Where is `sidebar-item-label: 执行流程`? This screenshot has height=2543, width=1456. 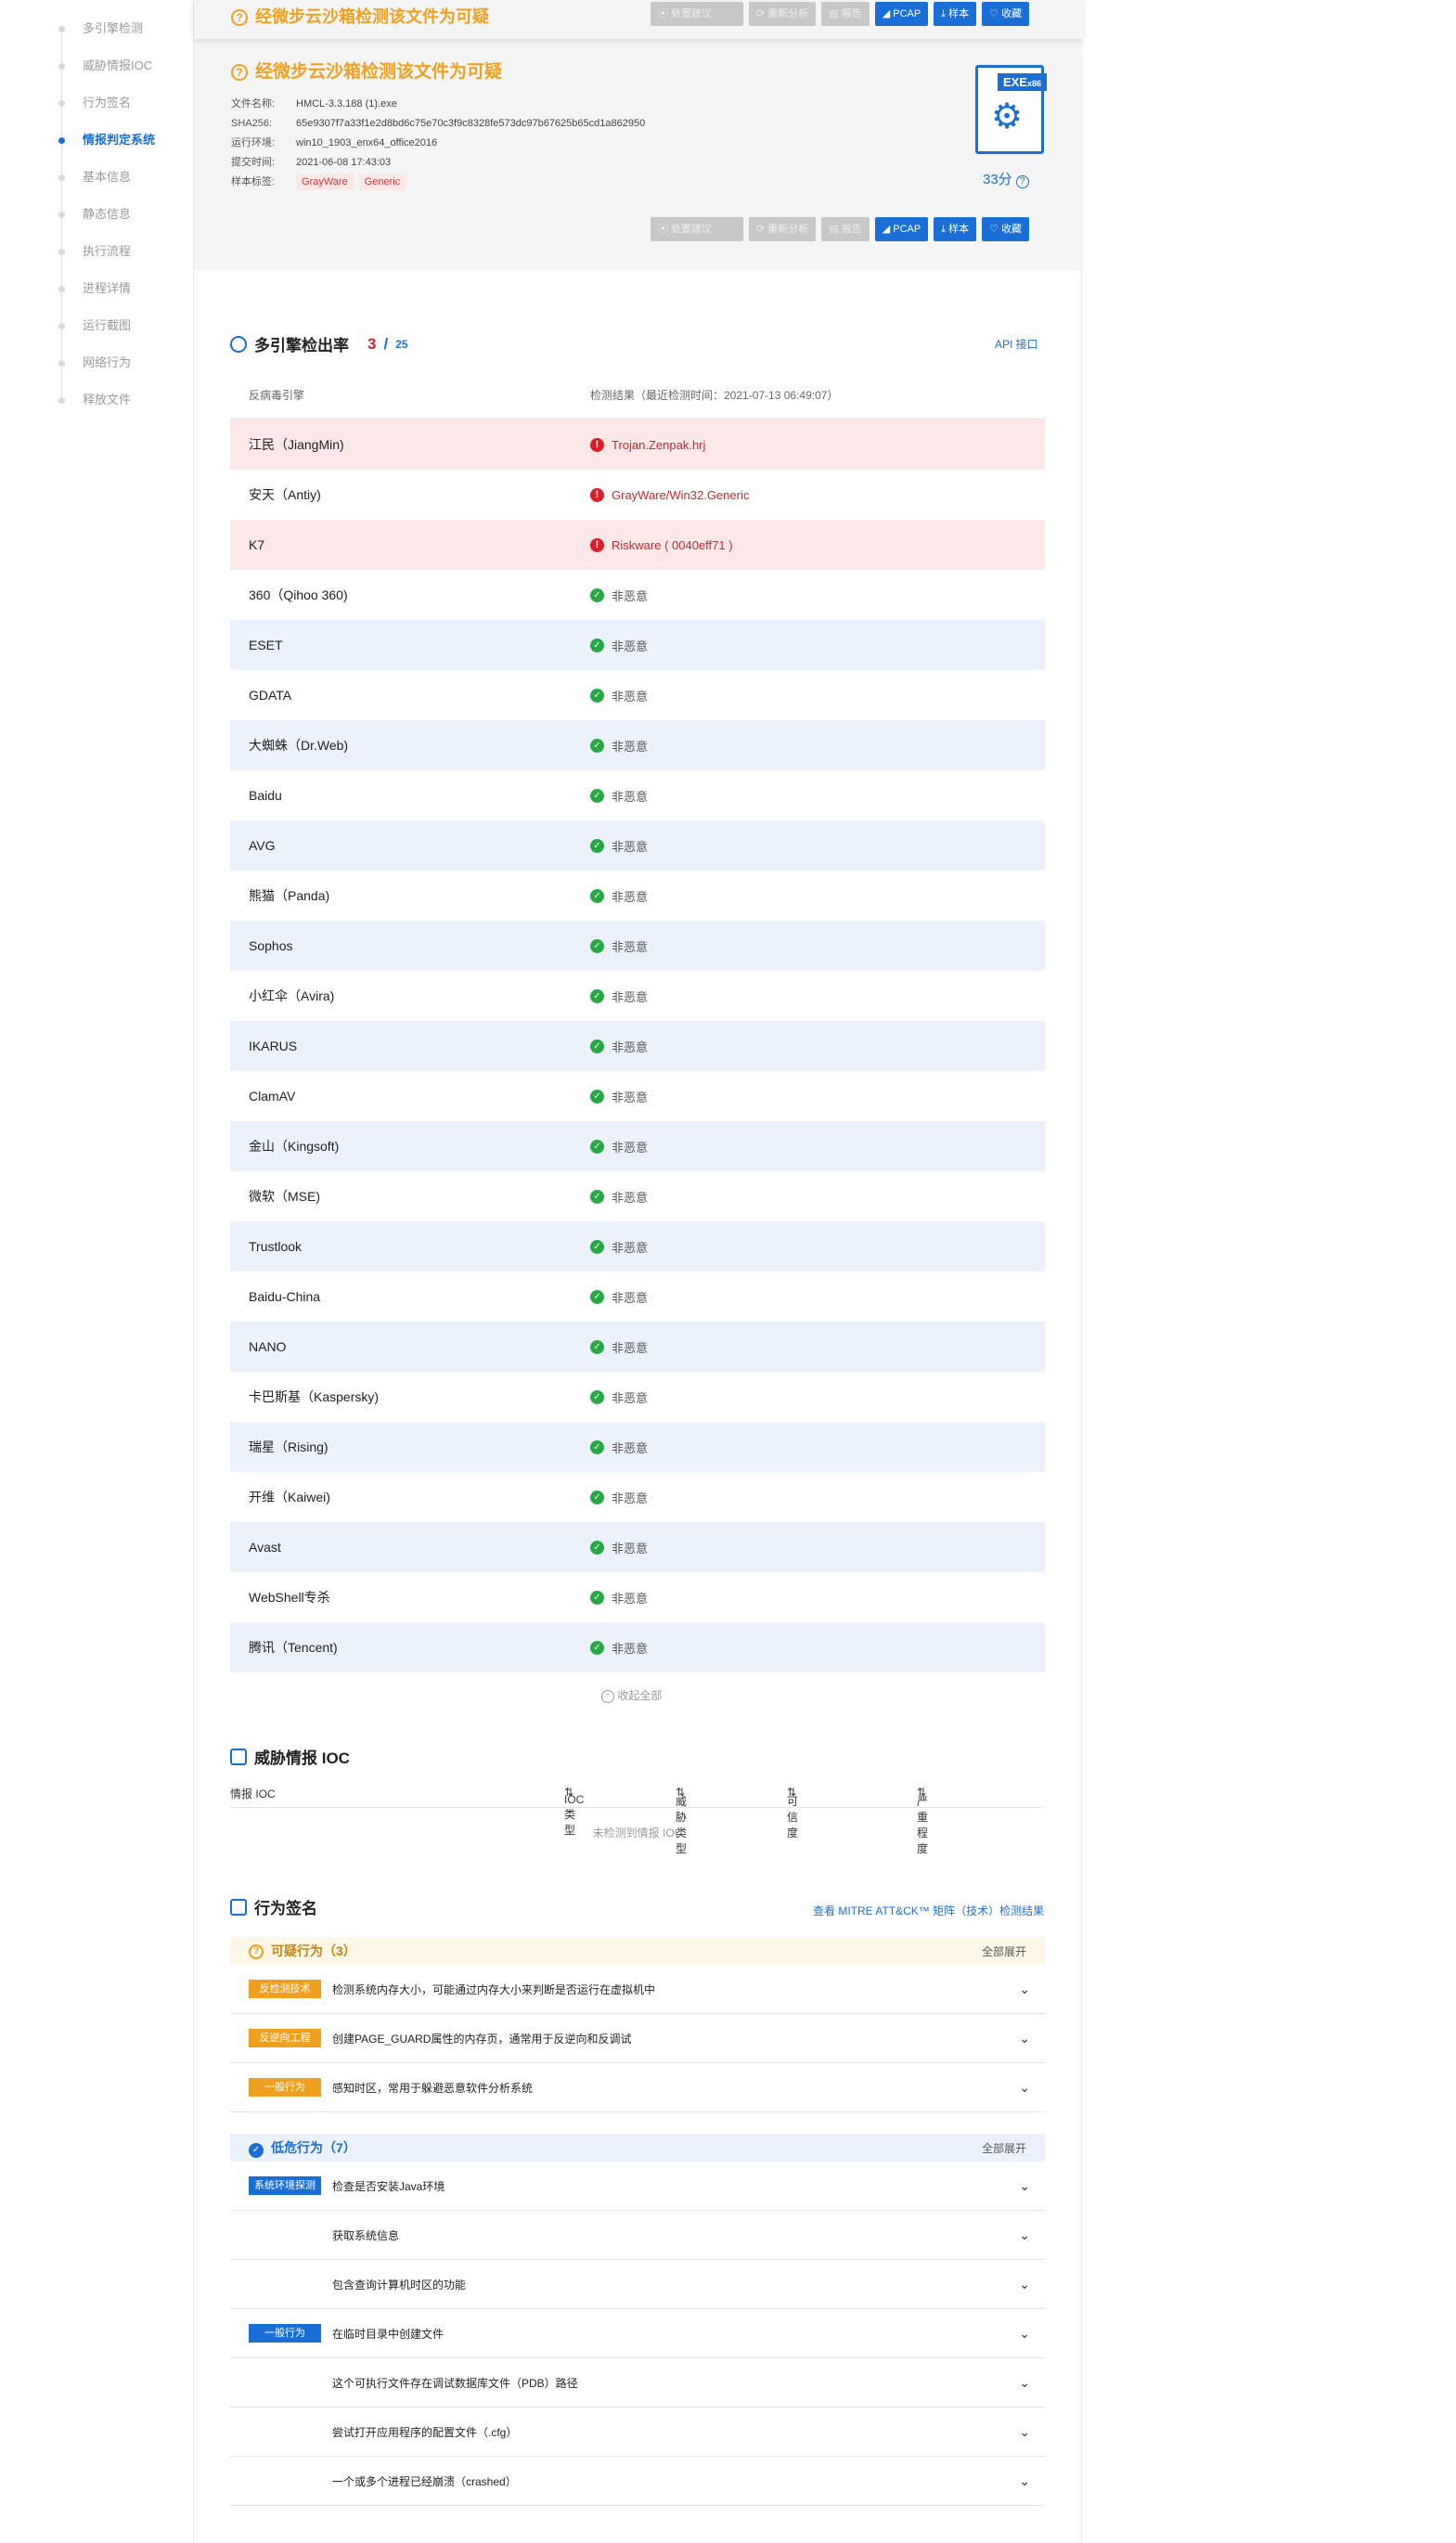 sidebar-item-label: 执行流程 is located at coordinates (107, 251).